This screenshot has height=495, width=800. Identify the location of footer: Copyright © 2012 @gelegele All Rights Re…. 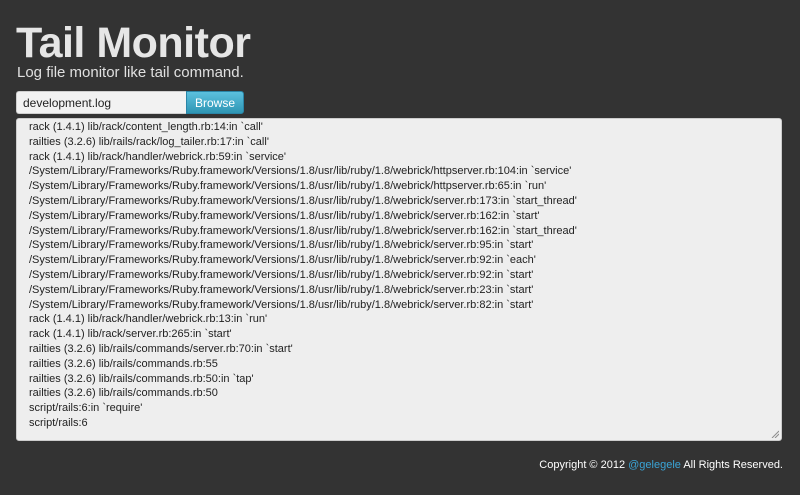
(661, 465).